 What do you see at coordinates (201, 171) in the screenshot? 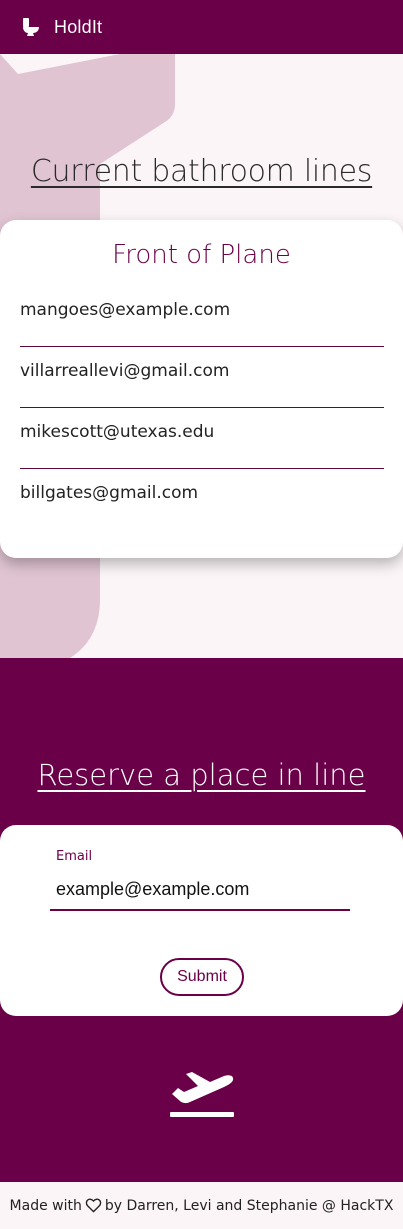
I see `current-lines-title: Current bathroom lines` at bounding box center [201, 171].